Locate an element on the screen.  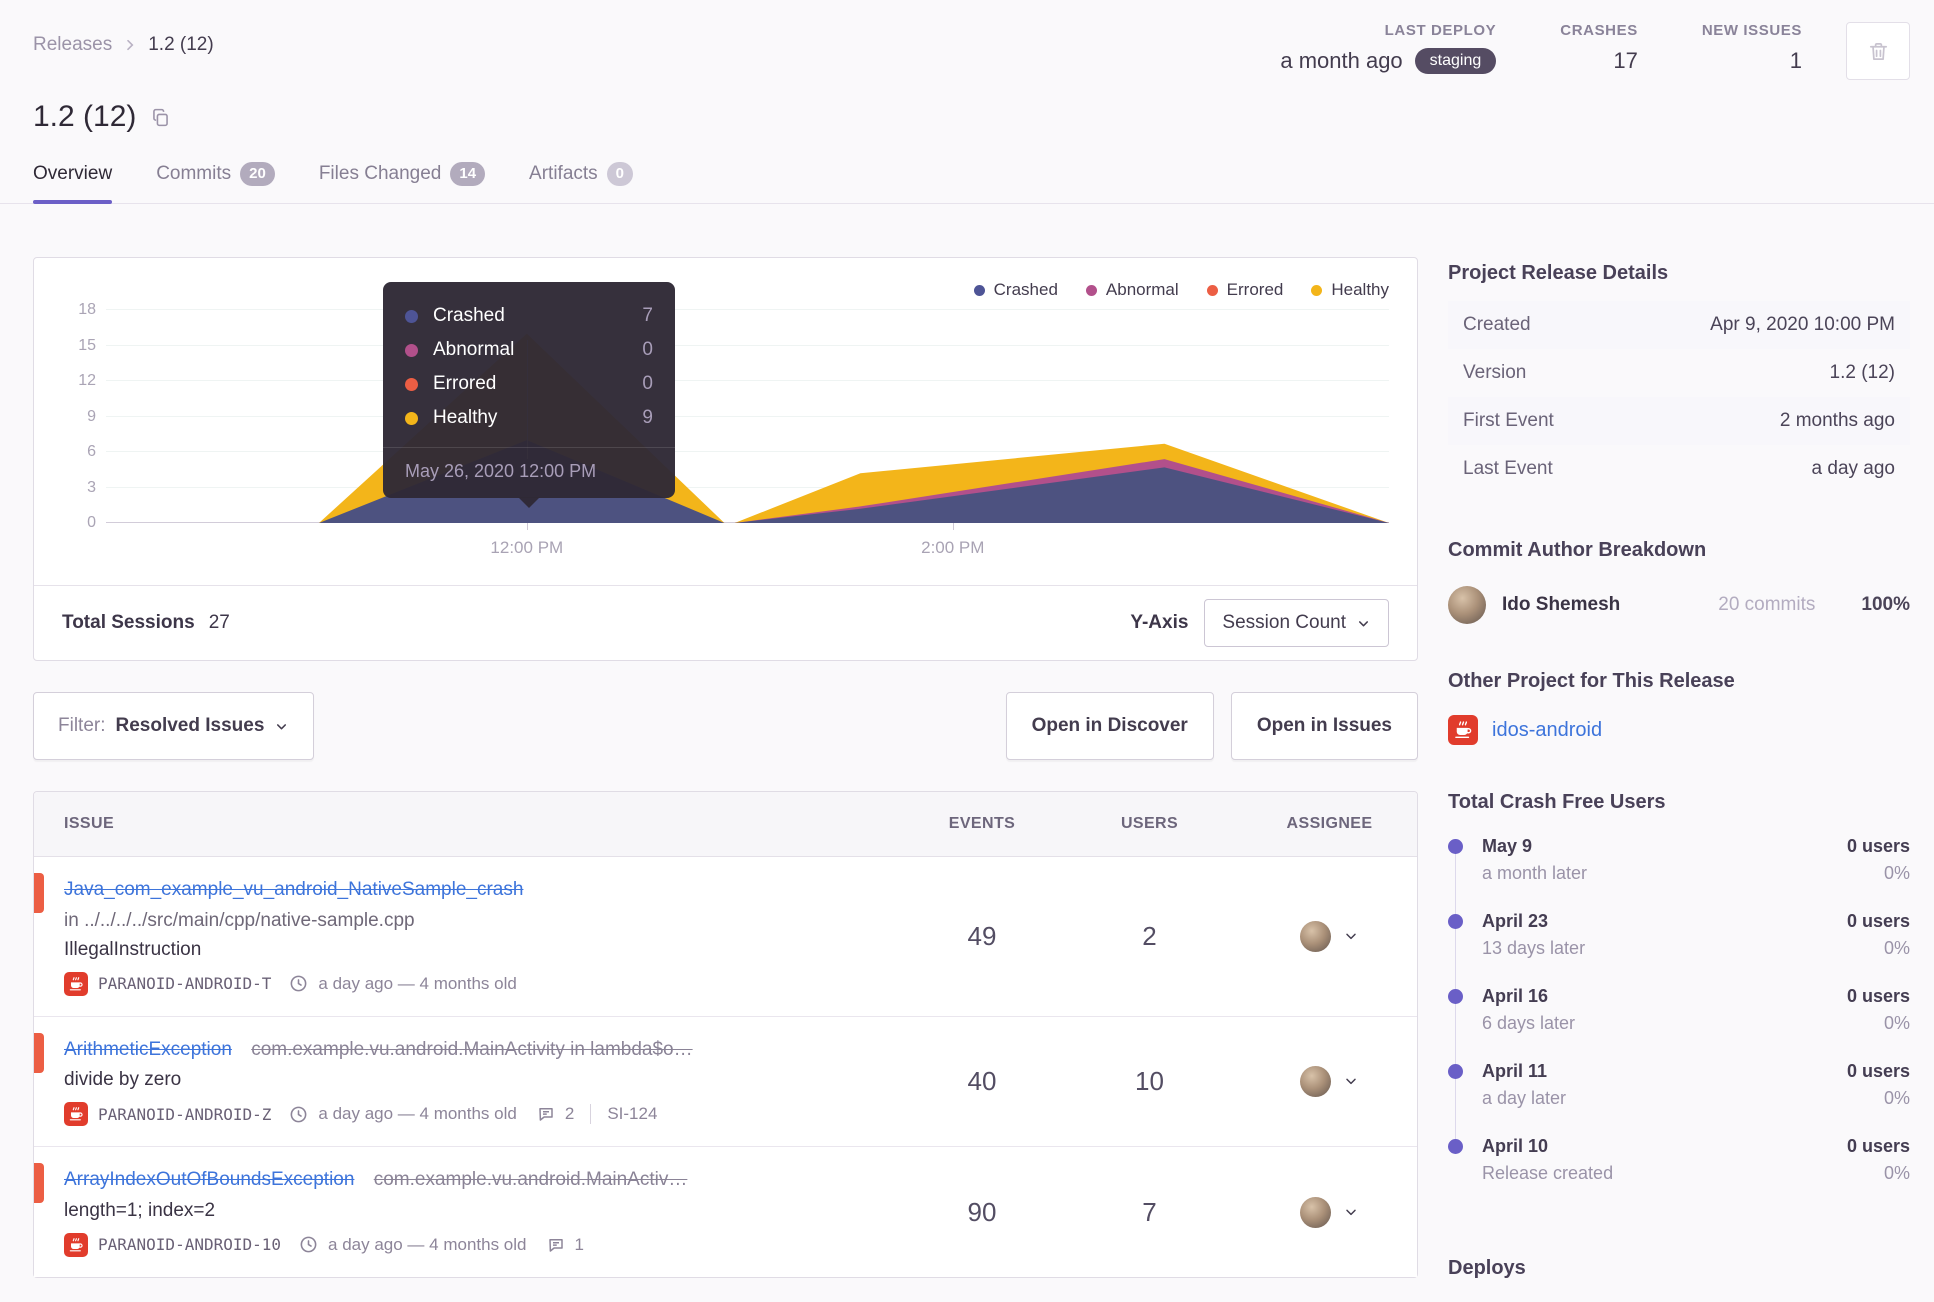
yaxis-label: Y-Axis is located at coordinates (1159, 622).